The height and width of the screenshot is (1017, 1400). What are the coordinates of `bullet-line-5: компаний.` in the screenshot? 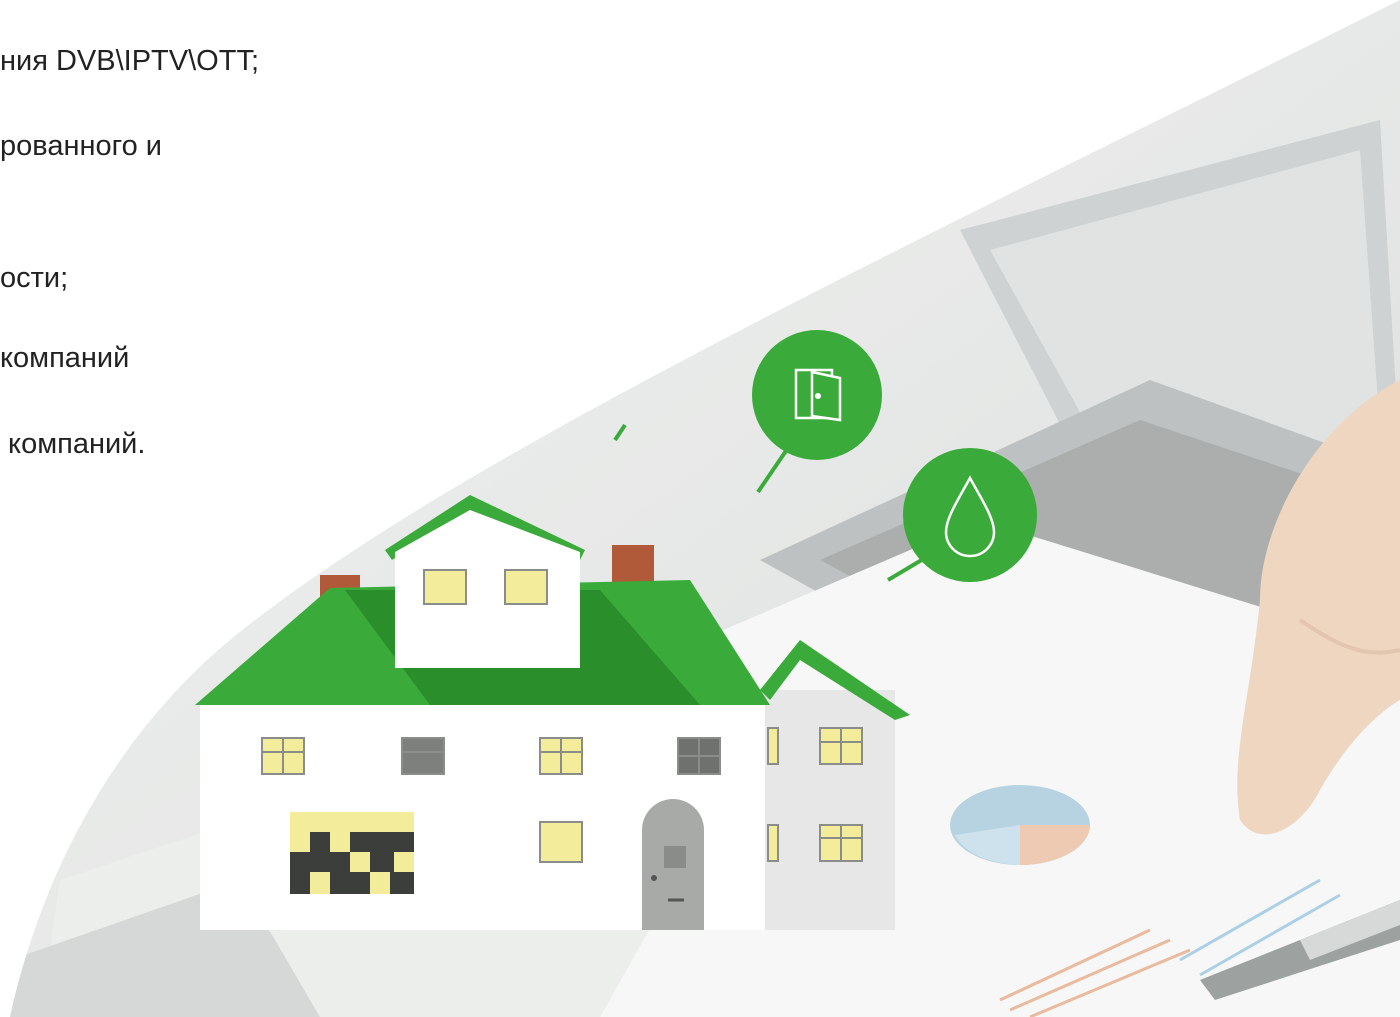 It's located at (73, 444).